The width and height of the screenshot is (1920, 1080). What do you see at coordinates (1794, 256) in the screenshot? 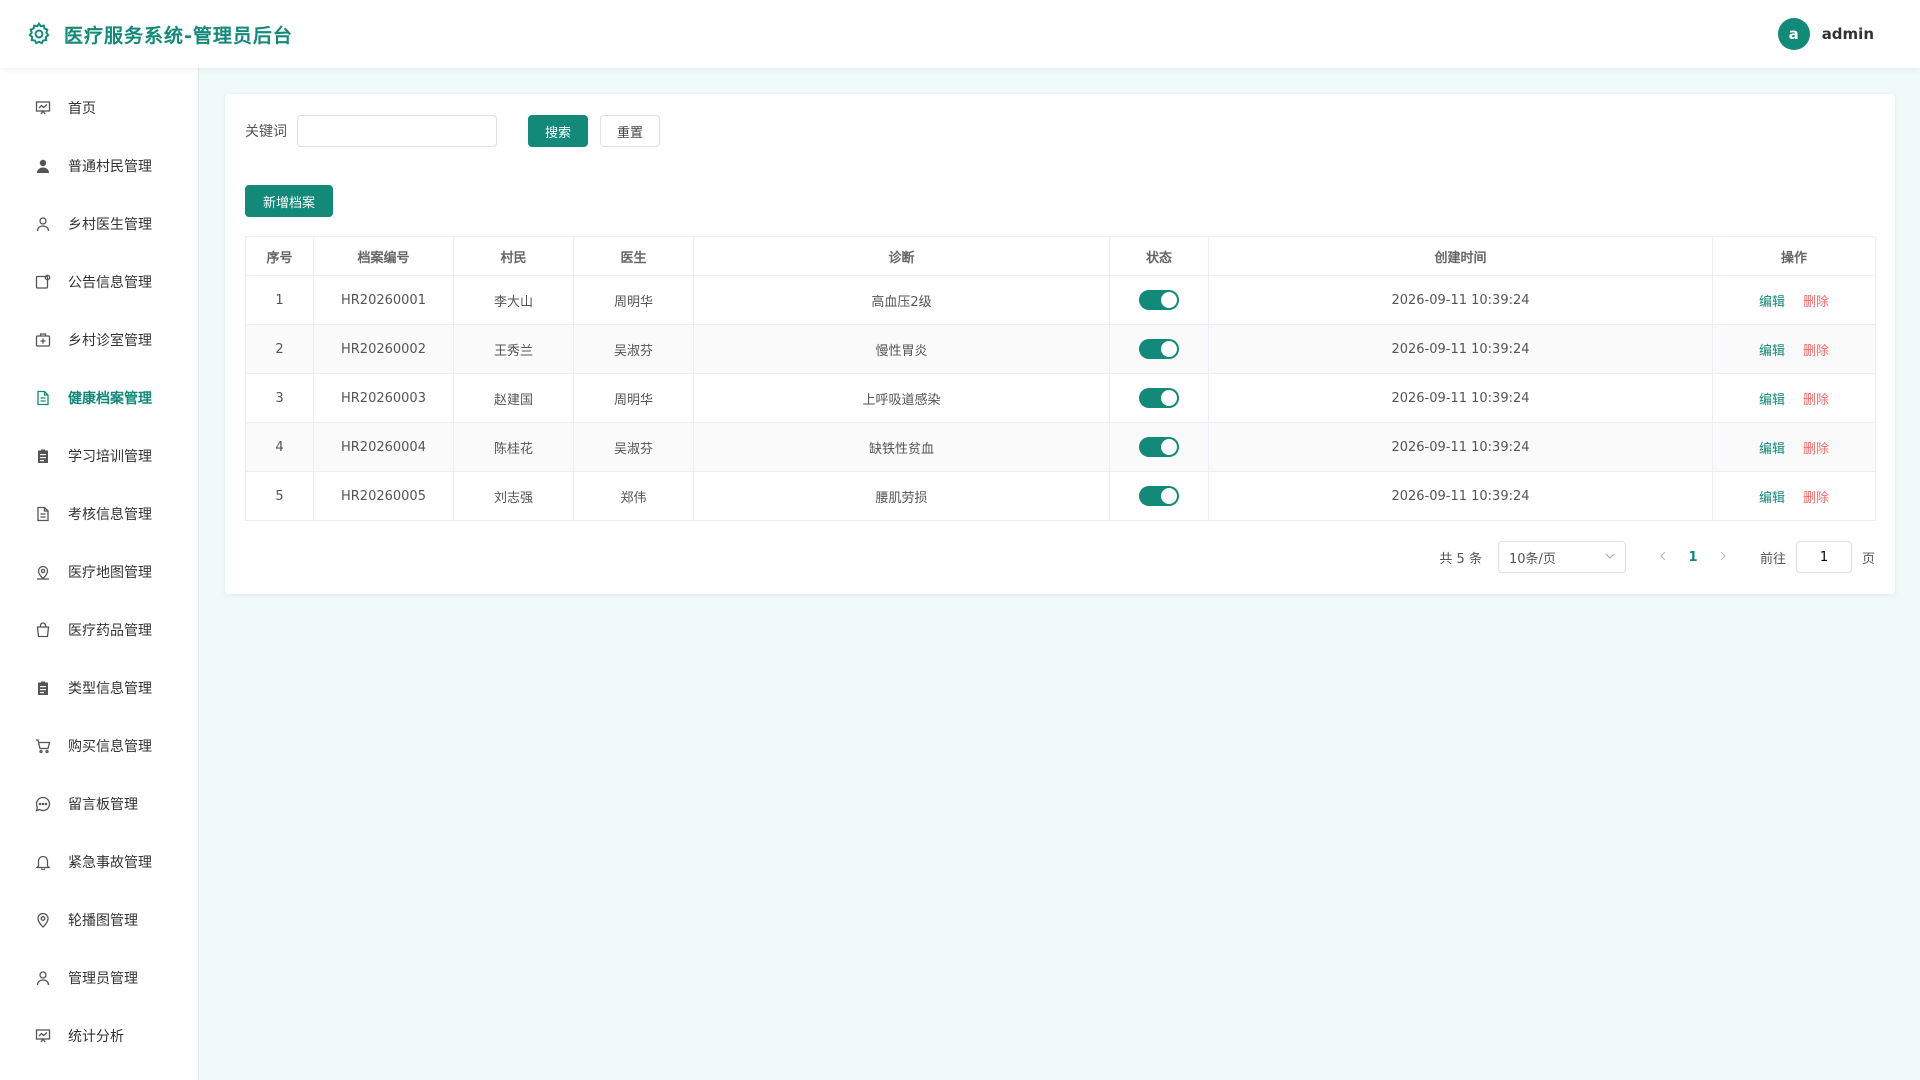
I see `column-header: 操作` at bounding box center [1794, 256].